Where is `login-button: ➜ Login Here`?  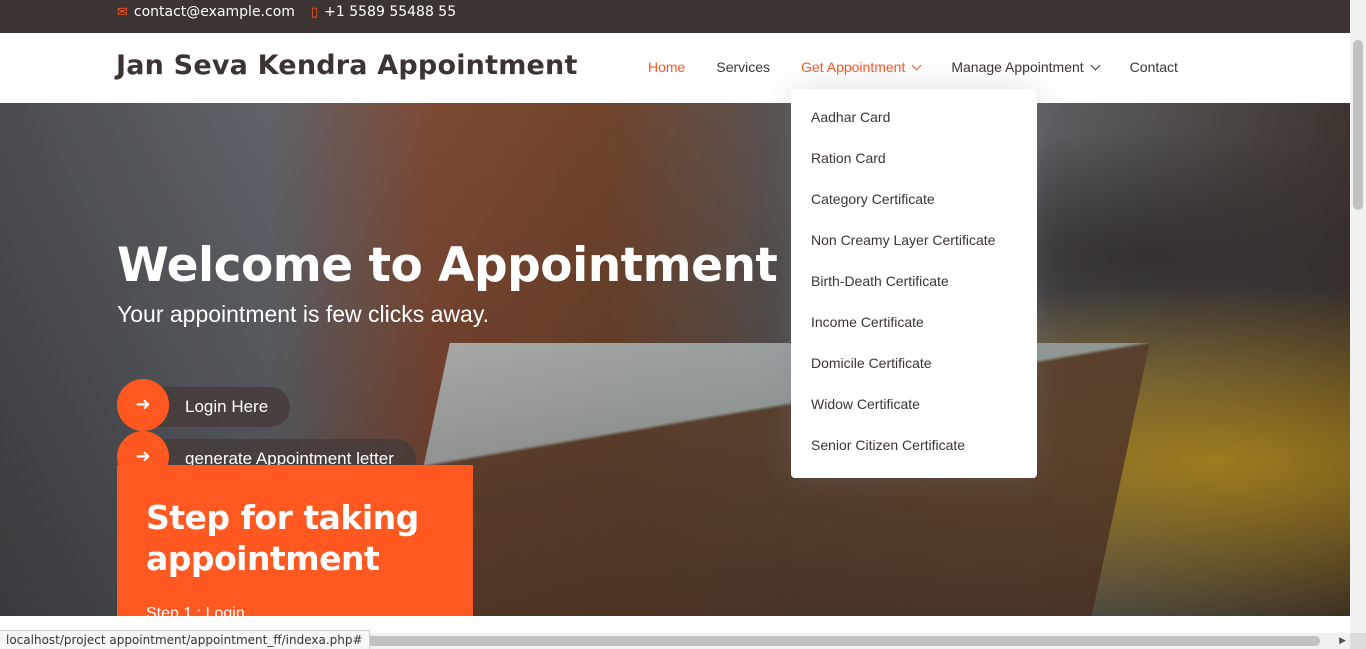
login-button: ➜ Login Here is located at coordinates (204, 404).